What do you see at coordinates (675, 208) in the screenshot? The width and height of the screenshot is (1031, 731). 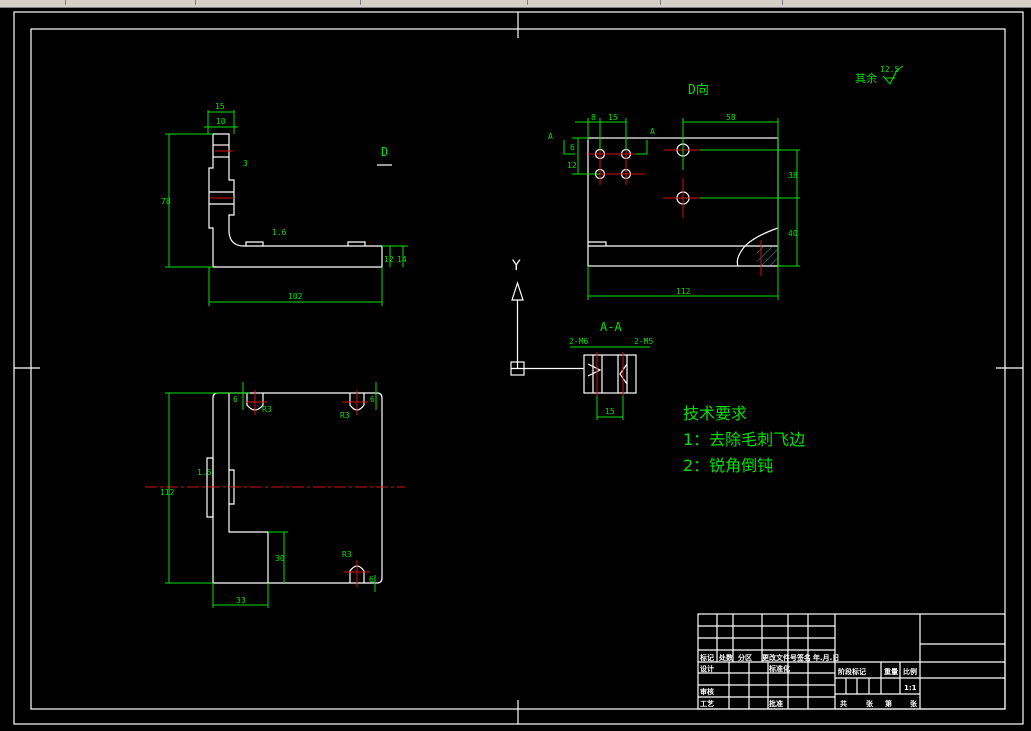 I see `holes` at bounding box center [675, 208].